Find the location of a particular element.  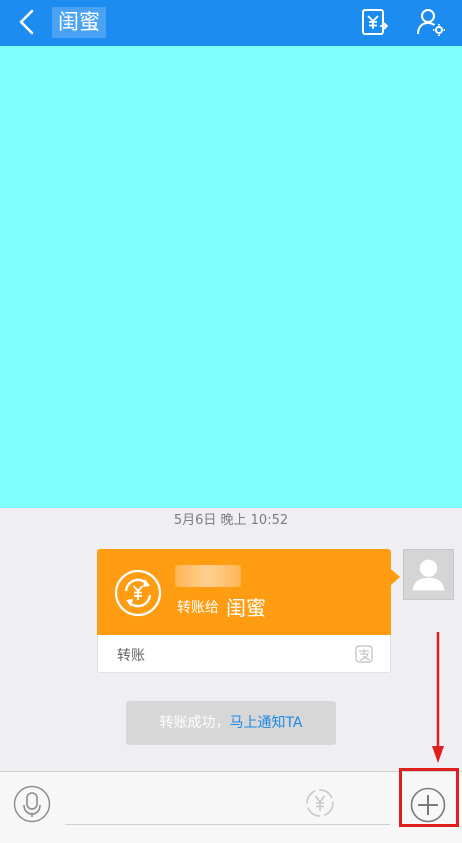

notify-link: 马上通知TA is located at coordinates (265, 723).